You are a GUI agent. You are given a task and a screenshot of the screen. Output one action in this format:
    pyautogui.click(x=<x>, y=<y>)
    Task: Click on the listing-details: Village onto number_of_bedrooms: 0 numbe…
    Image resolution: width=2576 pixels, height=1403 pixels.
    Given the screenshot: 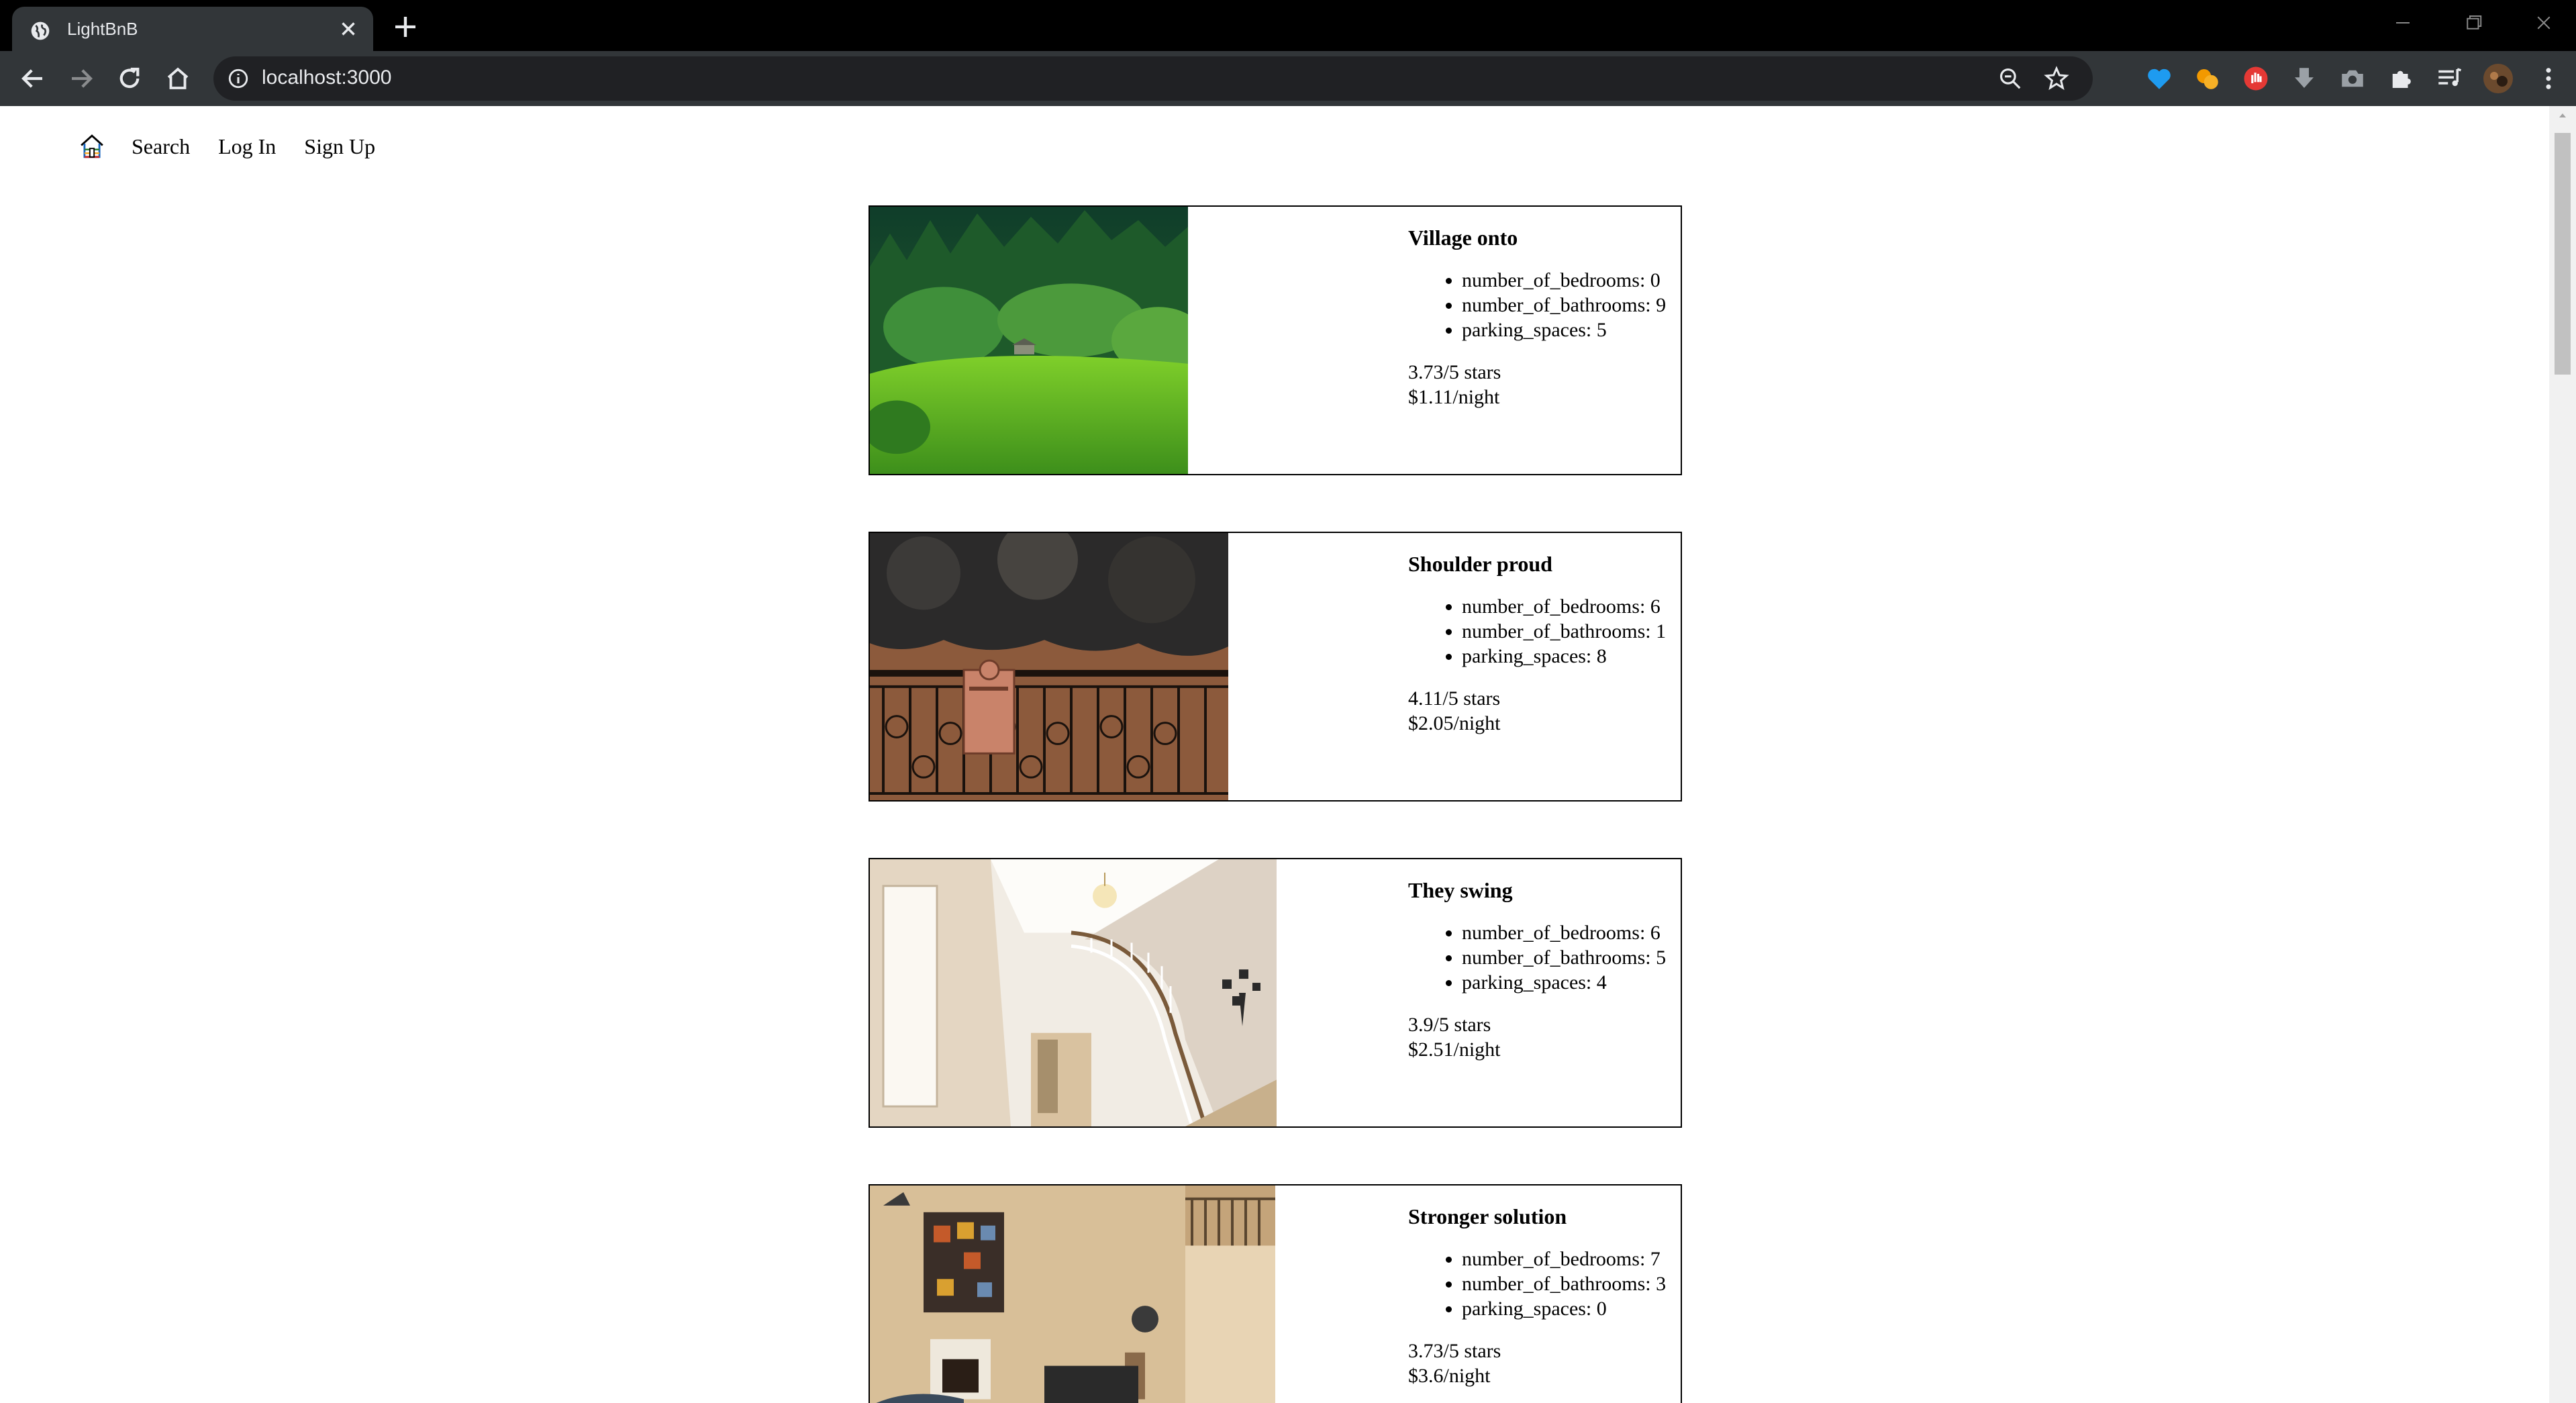 What is the action you would take?
    pyautogui.click(x=1545, y=318)
    